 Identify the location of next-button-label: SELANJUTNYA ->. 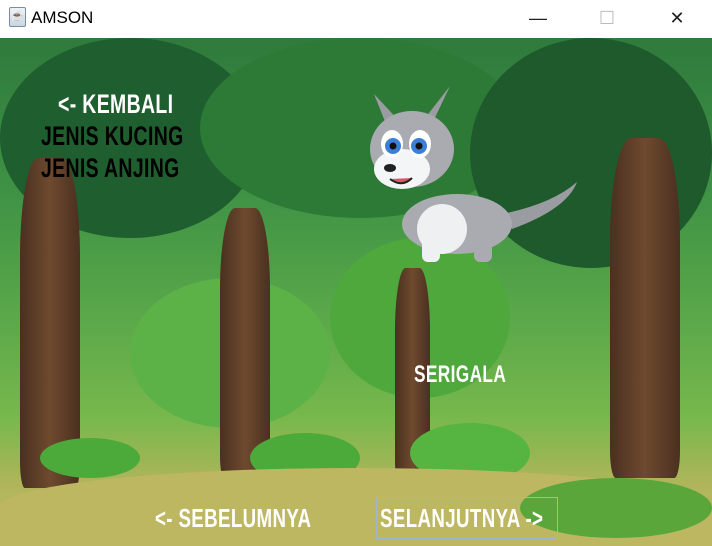
(461, 518).